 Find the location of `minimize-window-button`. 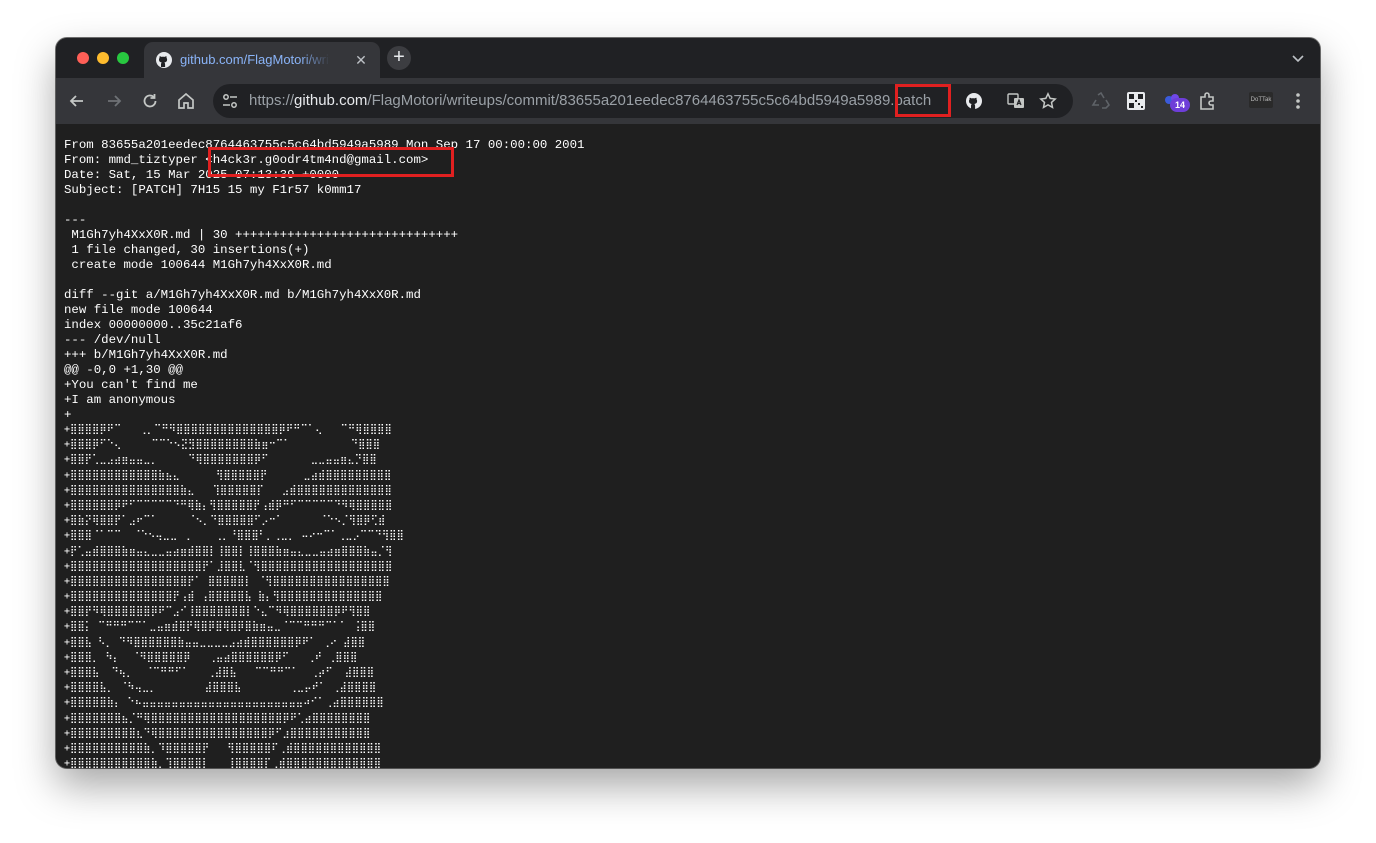

minimize-window-button is located at coordinates (103, 58).